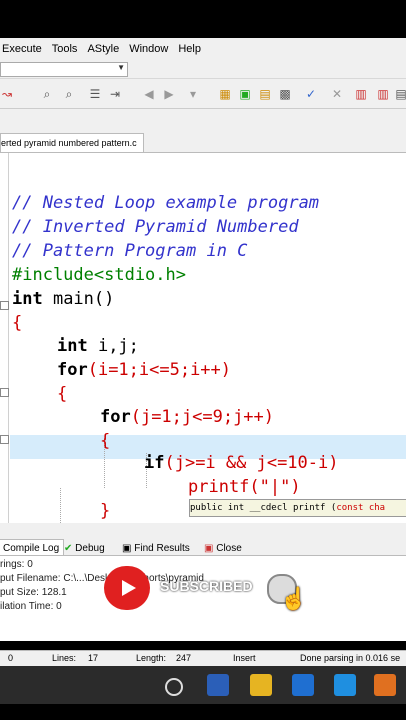  Describe the element at coordinates (127, 548) in the screenshot. I see `find-results-icon: ▣` at that location.